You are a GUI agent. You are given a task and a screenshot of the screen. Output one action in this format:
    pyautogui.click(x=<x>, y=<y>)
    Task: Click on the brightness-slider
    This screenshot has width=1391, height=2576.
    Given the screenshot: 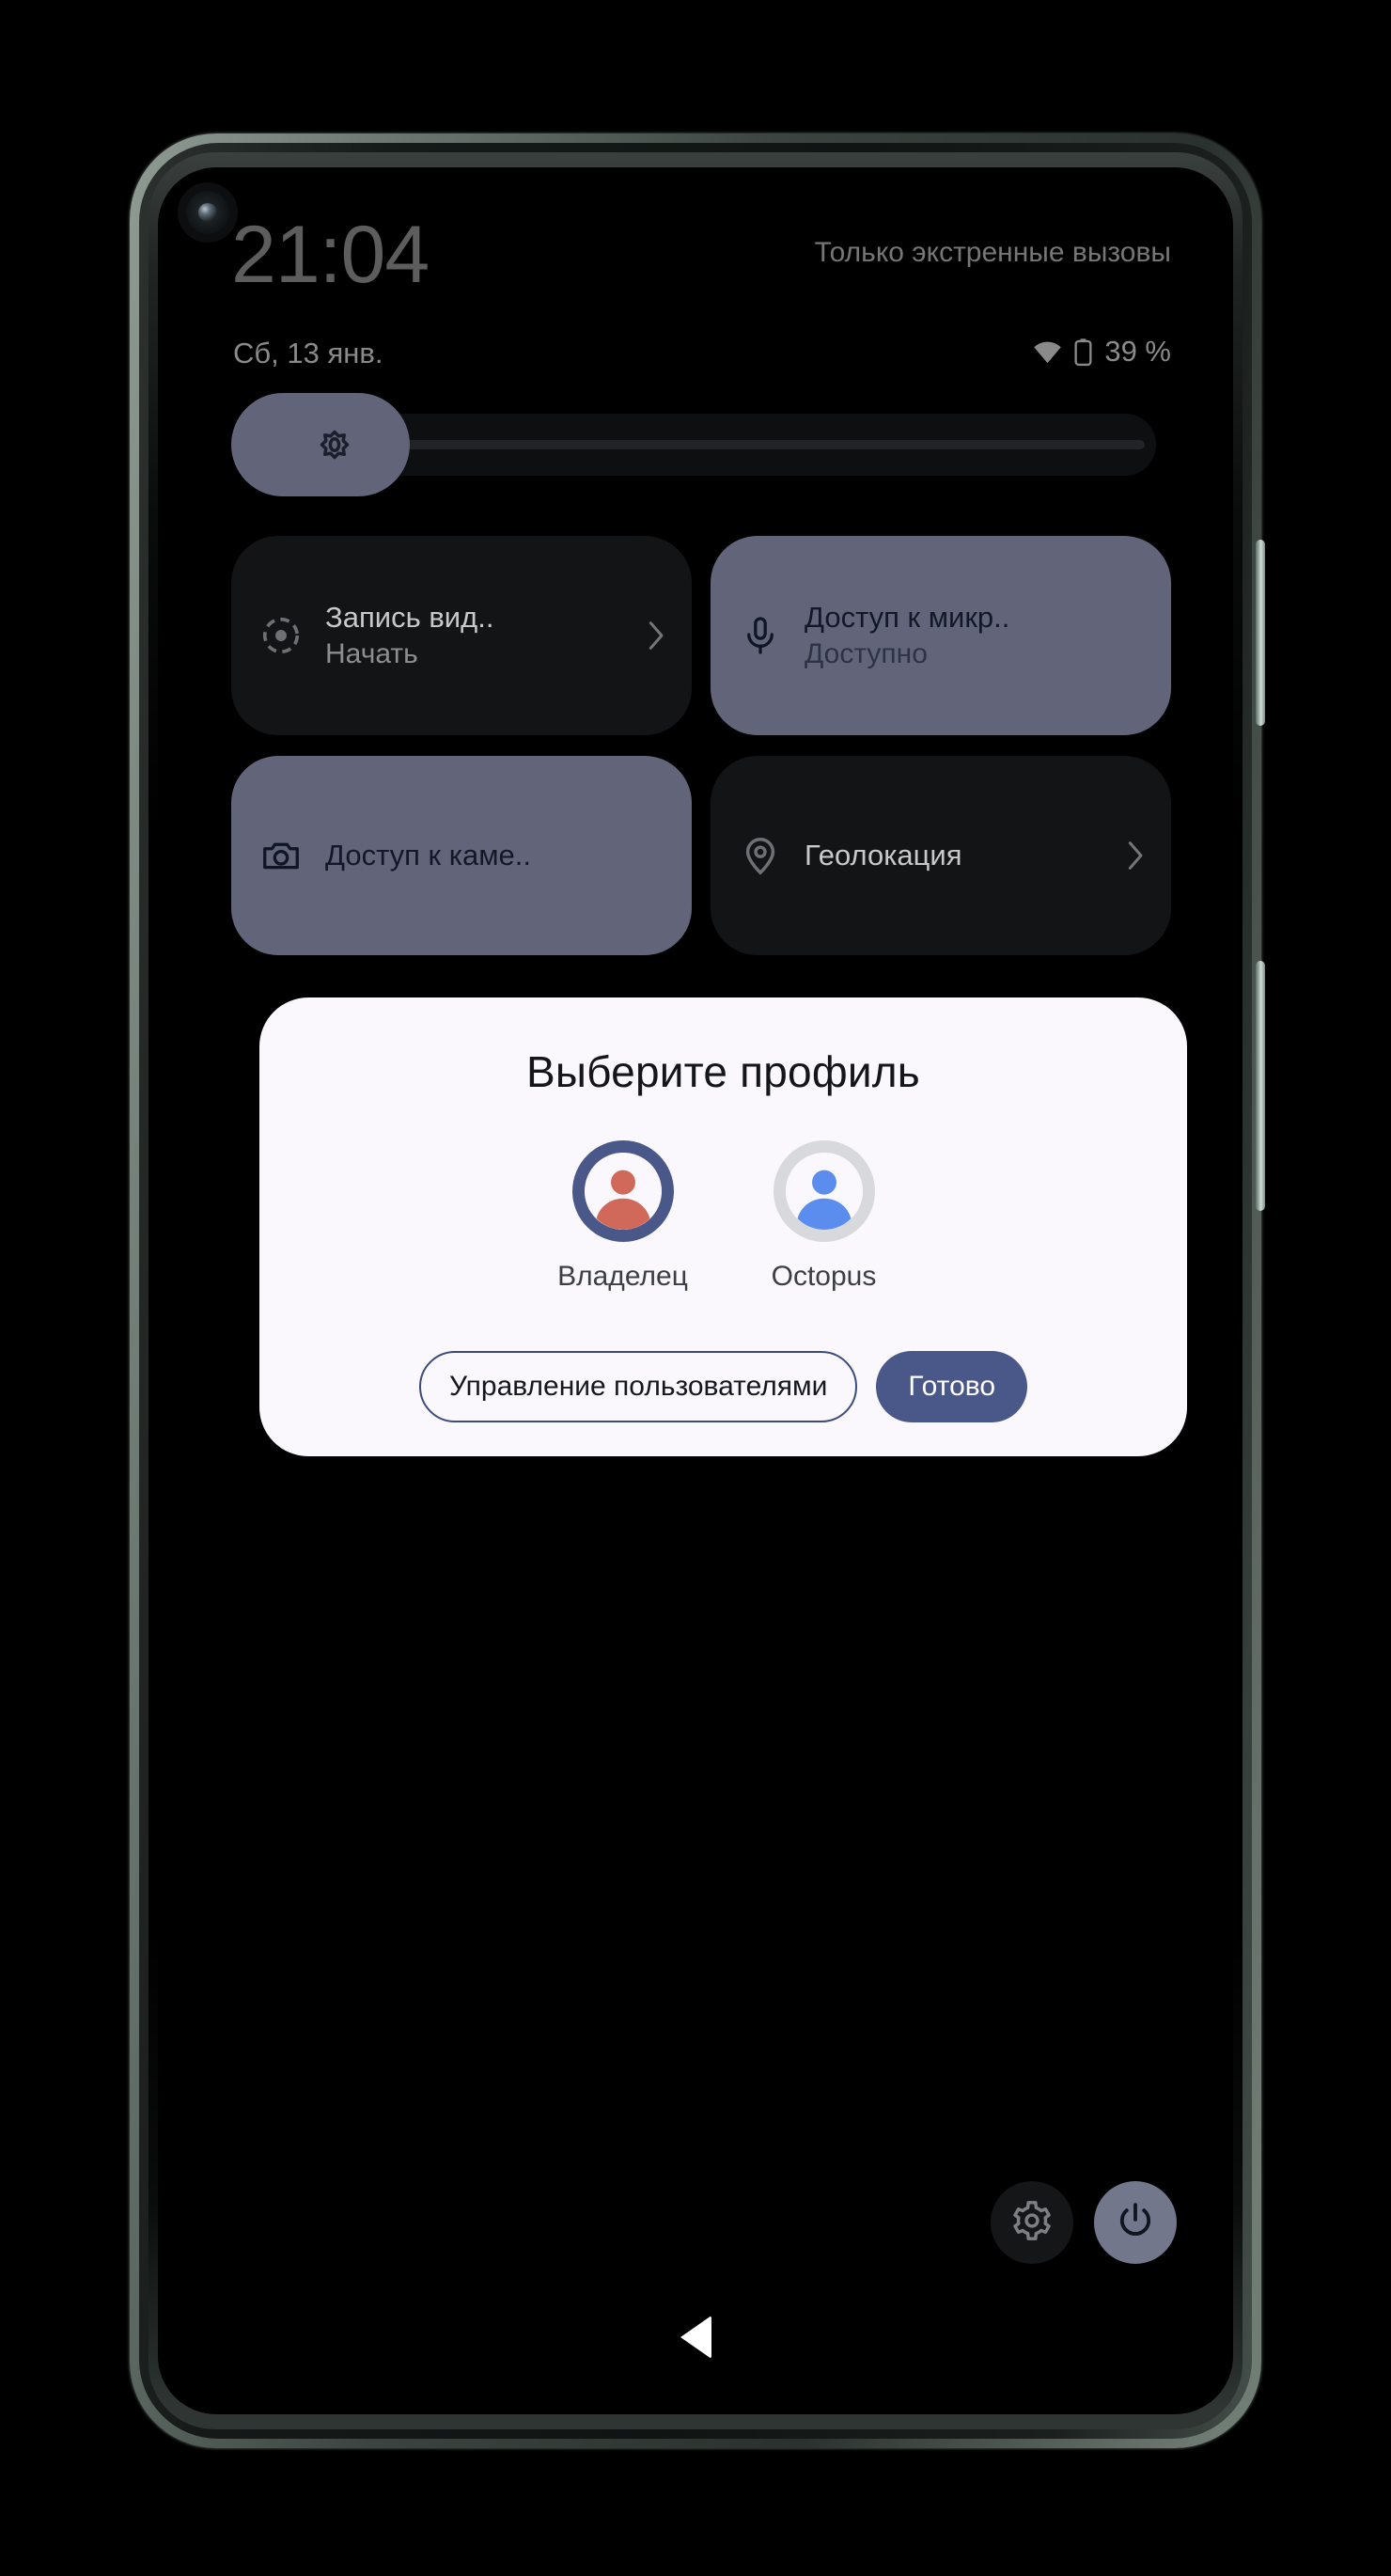 What is the action you would take?
    pyautogui.click(x=694, y=445)
    